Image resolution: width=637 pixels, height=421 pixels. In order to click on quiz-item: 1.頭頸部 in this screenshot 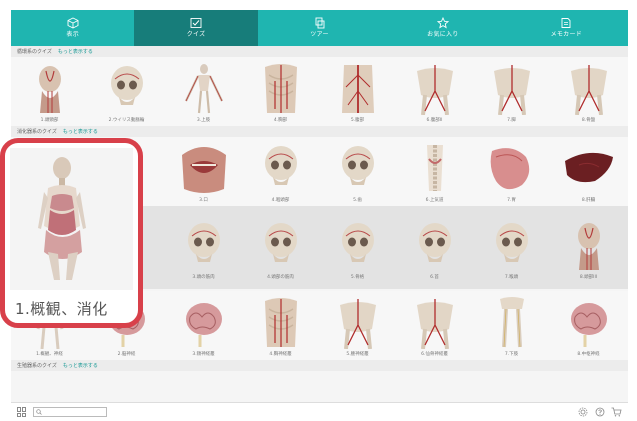, I will do `click(49, 91)`.